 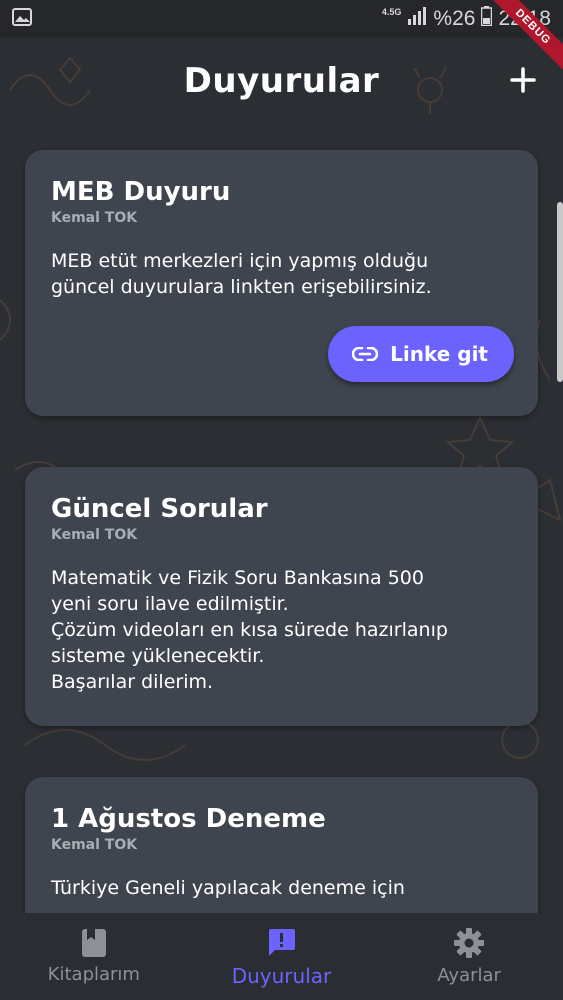 I want to click on announcement-body: Türkiye Geneli yapılacak deneme için, so click(x=228, y=888).